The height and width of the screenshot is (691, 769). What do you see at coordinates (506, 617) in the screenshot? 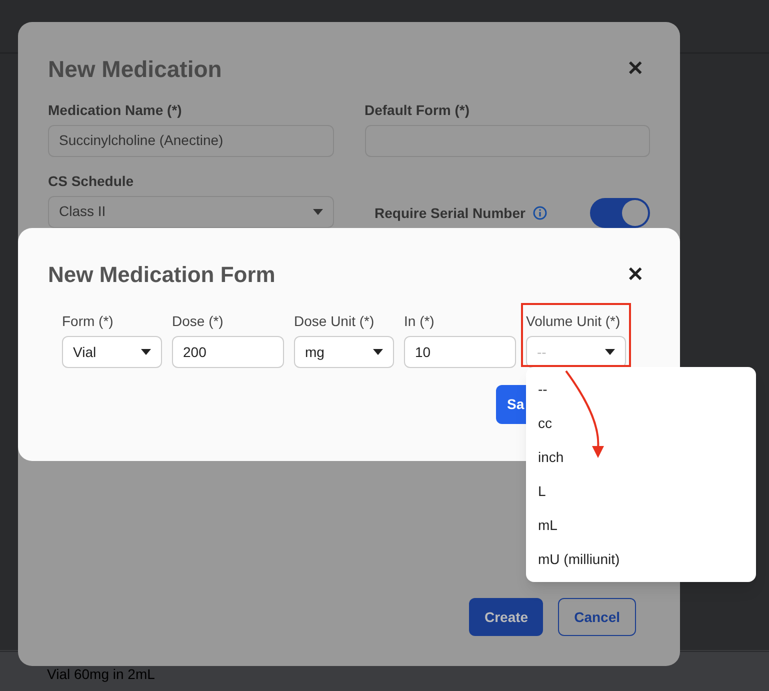
I see `create-button: Create` at bounding box center [506, 617].